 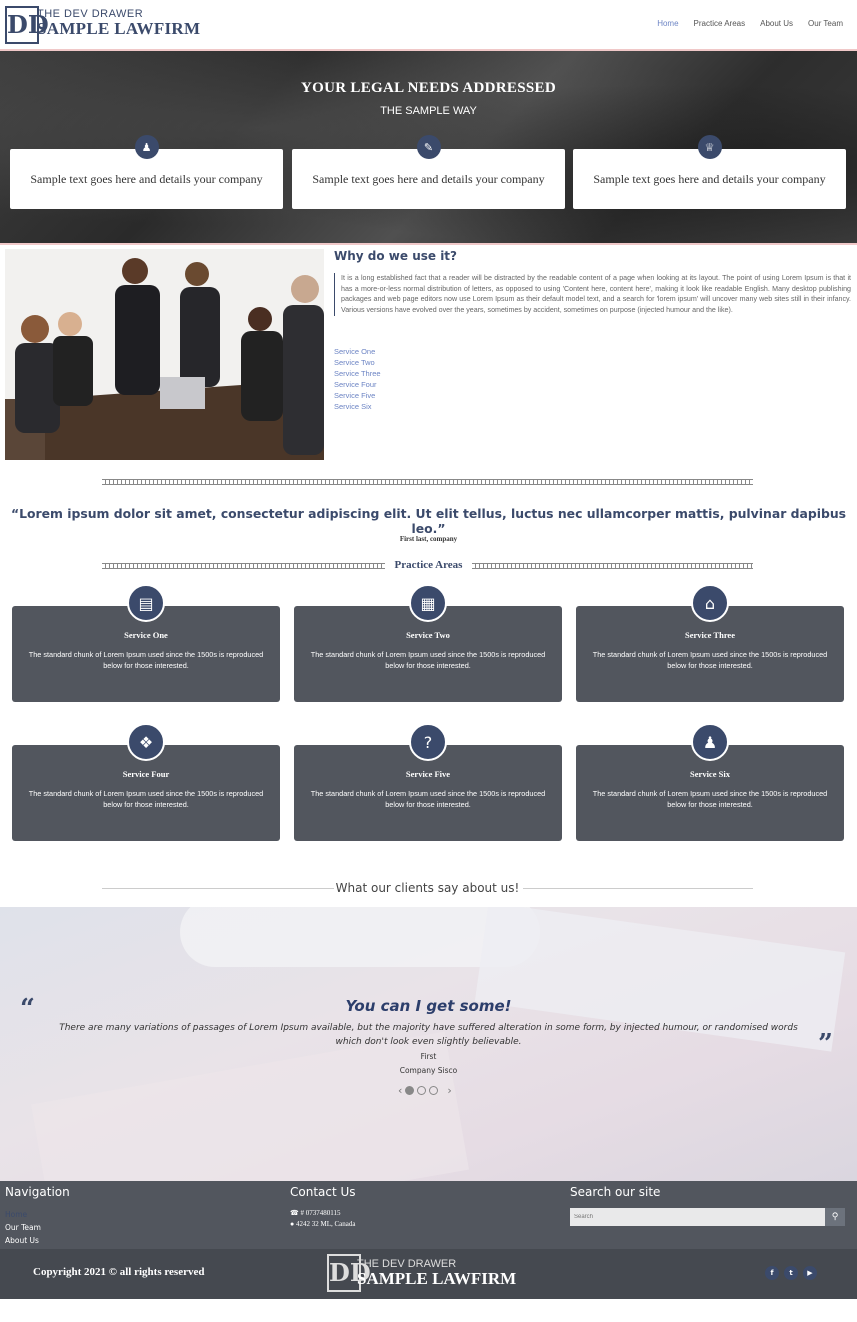 What do you see at coordinates (449, 1090) in the screenshot?
I see `chevron-right-icon: ›` at bounding box center [449, 1090].